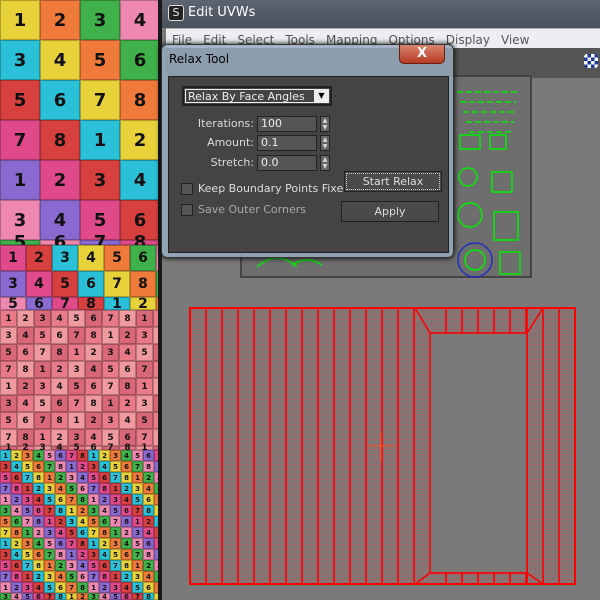 This screenshot has height=600, width=600. What do you see at coordinates (225, 123) in the screenshot?
I see `iterations-label: Iterations:` at bounding box center [225, 123].